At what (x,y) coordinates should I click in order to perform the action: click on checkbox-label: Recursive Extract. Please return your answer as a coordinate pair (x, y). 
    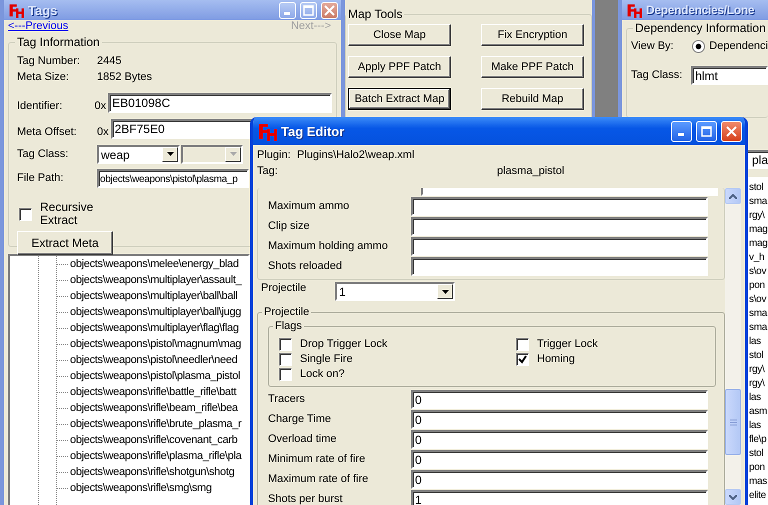
    Looking at the image, I should click on (67, 214).